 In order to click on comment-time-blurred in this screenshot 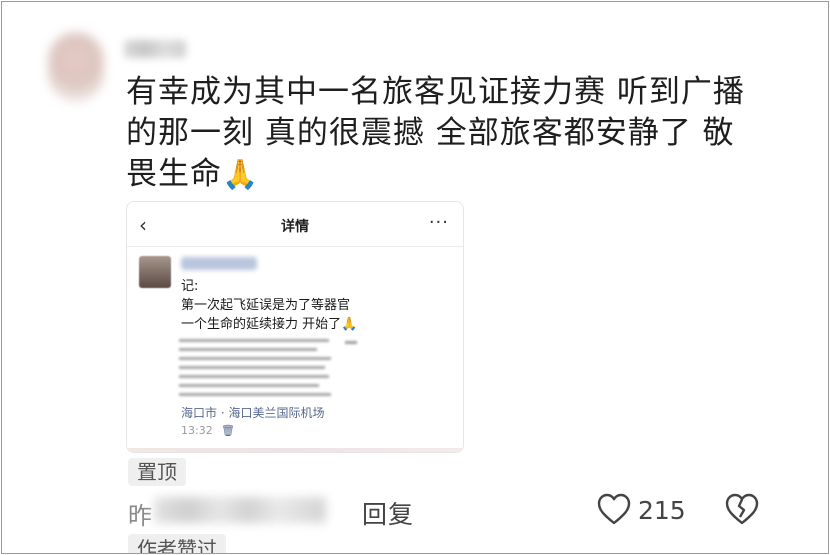, I will do `click(240, 510)`.